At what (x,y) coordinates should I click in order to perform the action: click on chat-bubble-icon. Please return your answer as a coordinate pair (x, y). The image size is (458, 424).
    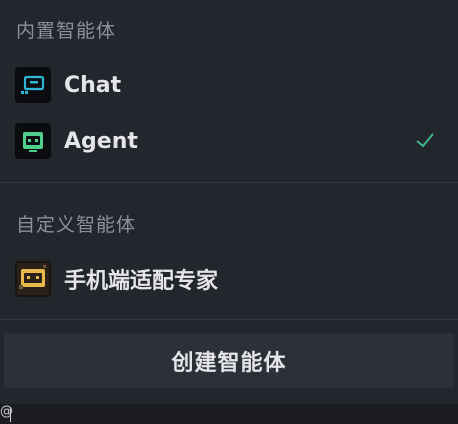
    Looking at the image, I should click on (33, 85).